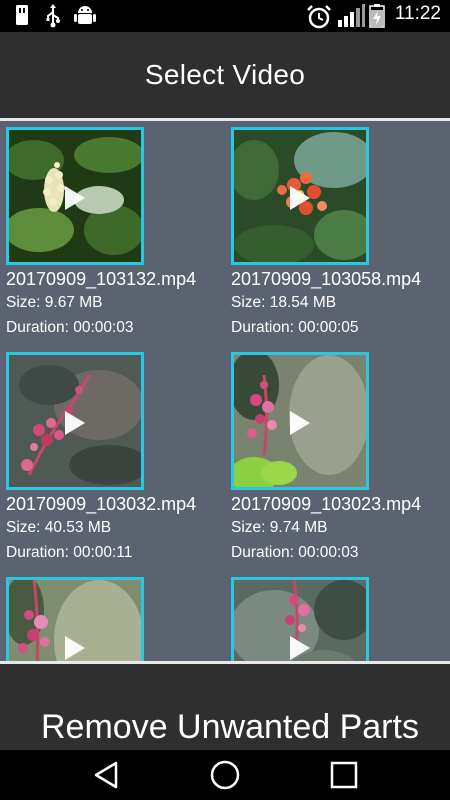 This screenshot has width=450, height=800. I want to click on video-size: Size: 9.74 MB, so click(279, 527).